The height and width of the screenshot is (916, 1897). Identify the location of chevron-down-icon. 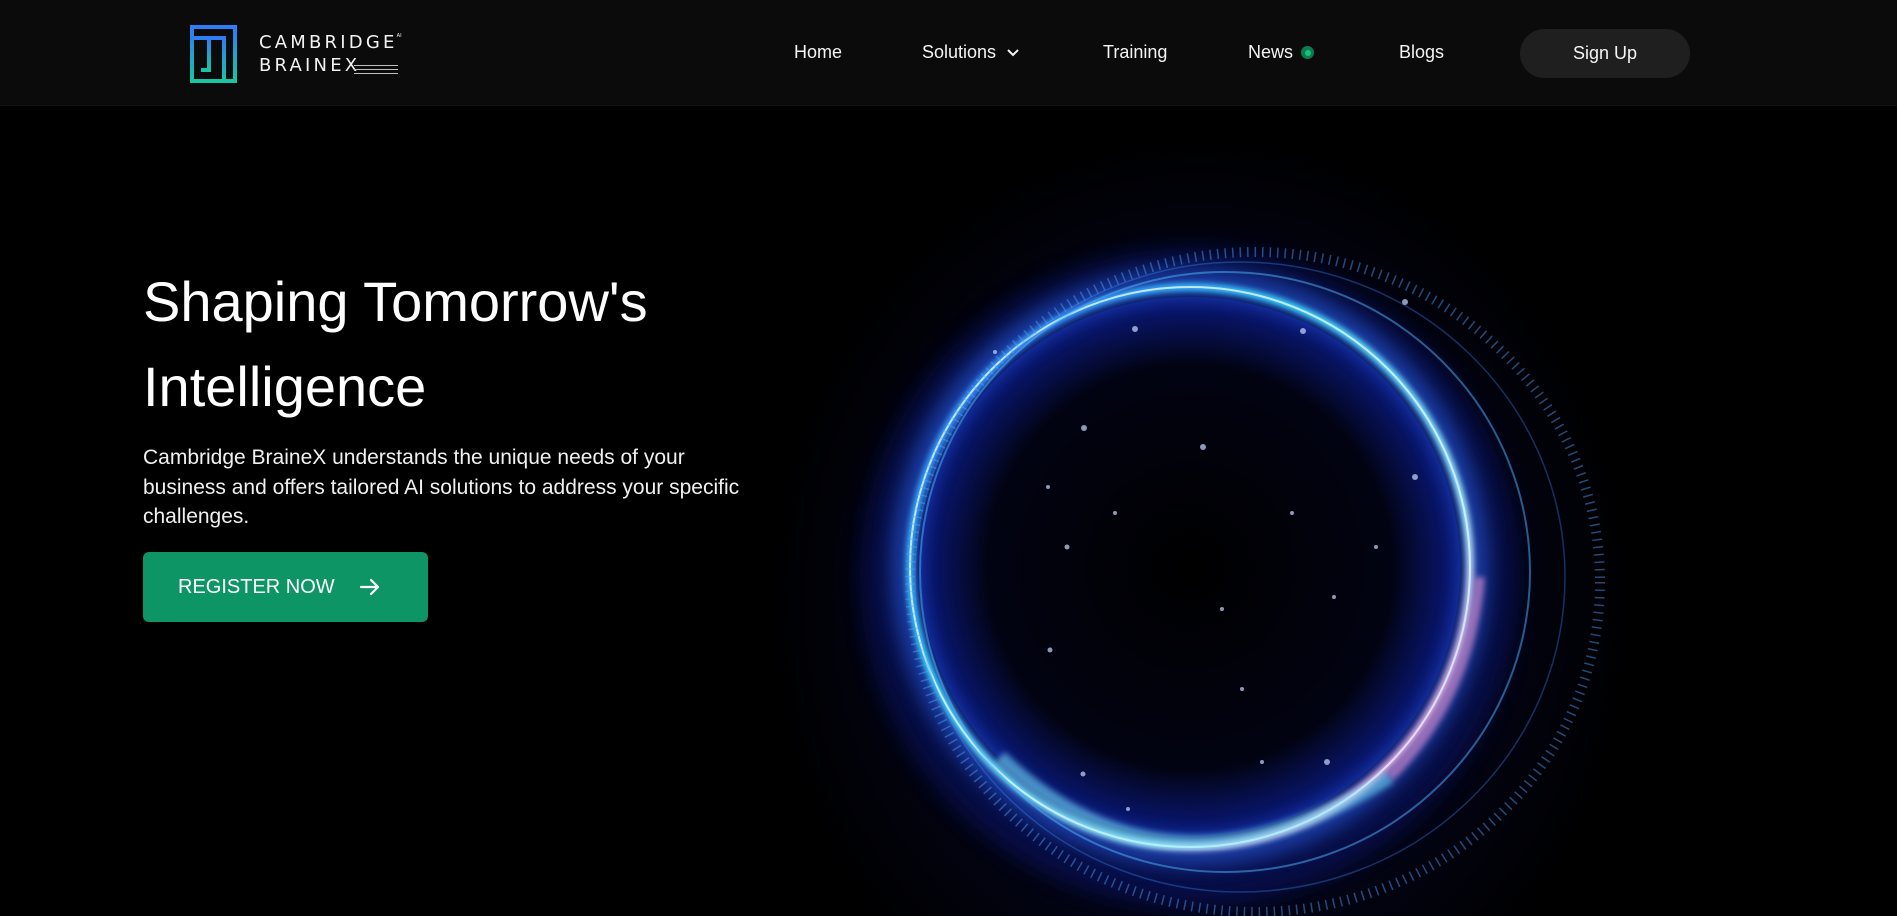
(1013, 52).